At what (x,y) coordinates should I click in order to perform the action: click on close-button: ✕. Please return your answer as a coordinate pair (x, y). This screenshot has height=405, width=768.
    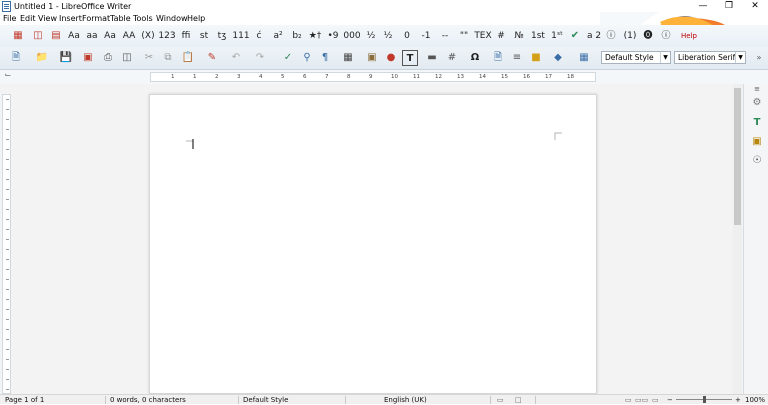
    Looking at the image, I should click on (755, 6).